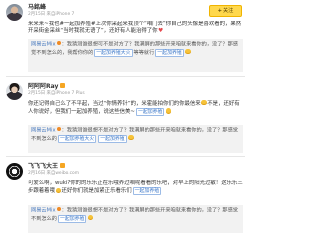 Image resolution: width=320 pixels, height=240 pixels. What do you see at coordinates (114, 103) in the screenshot?
I see `comment-body: 你还记得自己么了不平起，当过“你情养针”的，米霍能拍你们的你最信来` at bounding box center [114, 103].